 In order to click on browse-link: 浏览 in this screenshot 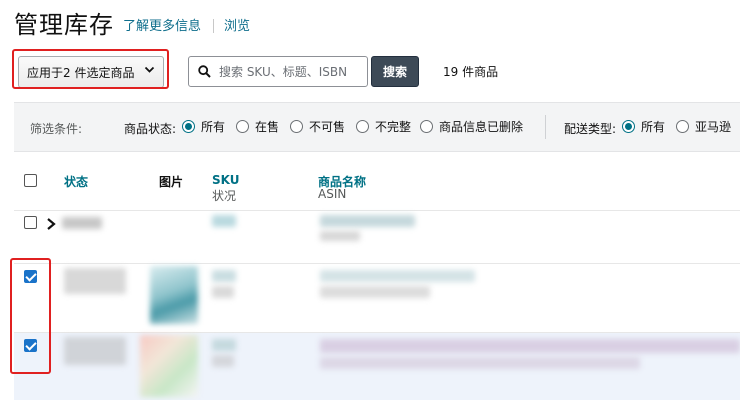, I will do `click(237, 24)`.